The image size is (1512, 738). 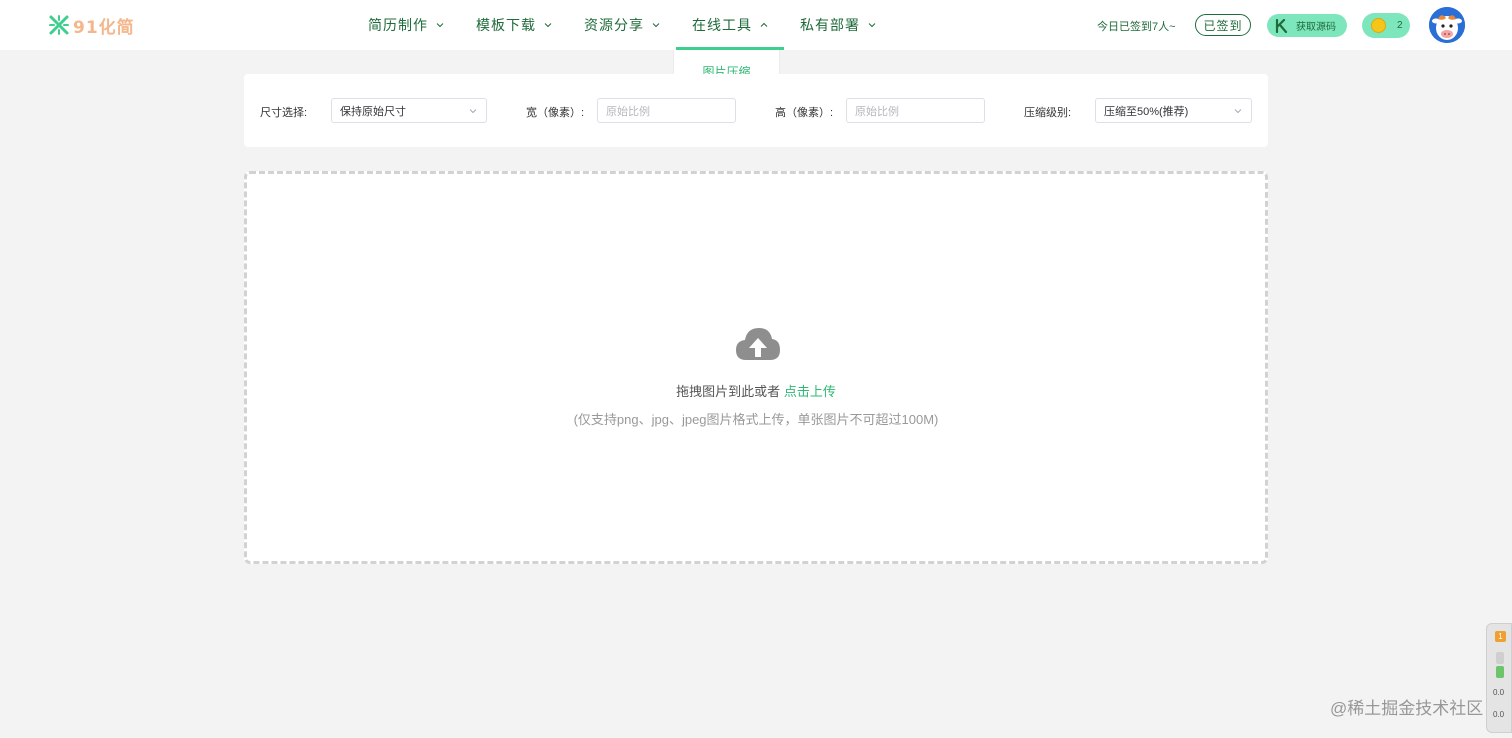 I want to click on nav-item-resources: 资源分享, so click(x=622, y=25).